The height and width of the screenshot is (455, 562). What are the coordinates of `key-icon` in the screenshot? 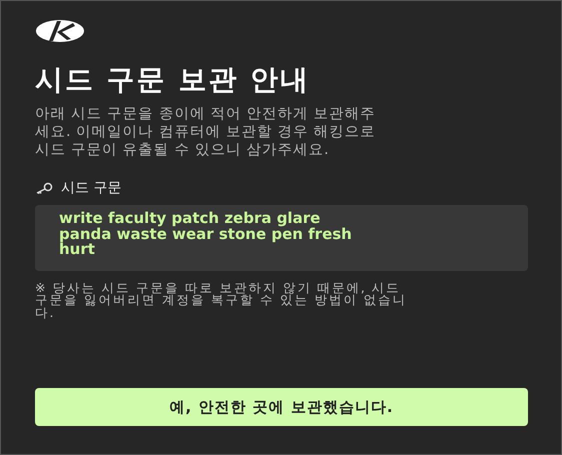 It's located at (44, 188).